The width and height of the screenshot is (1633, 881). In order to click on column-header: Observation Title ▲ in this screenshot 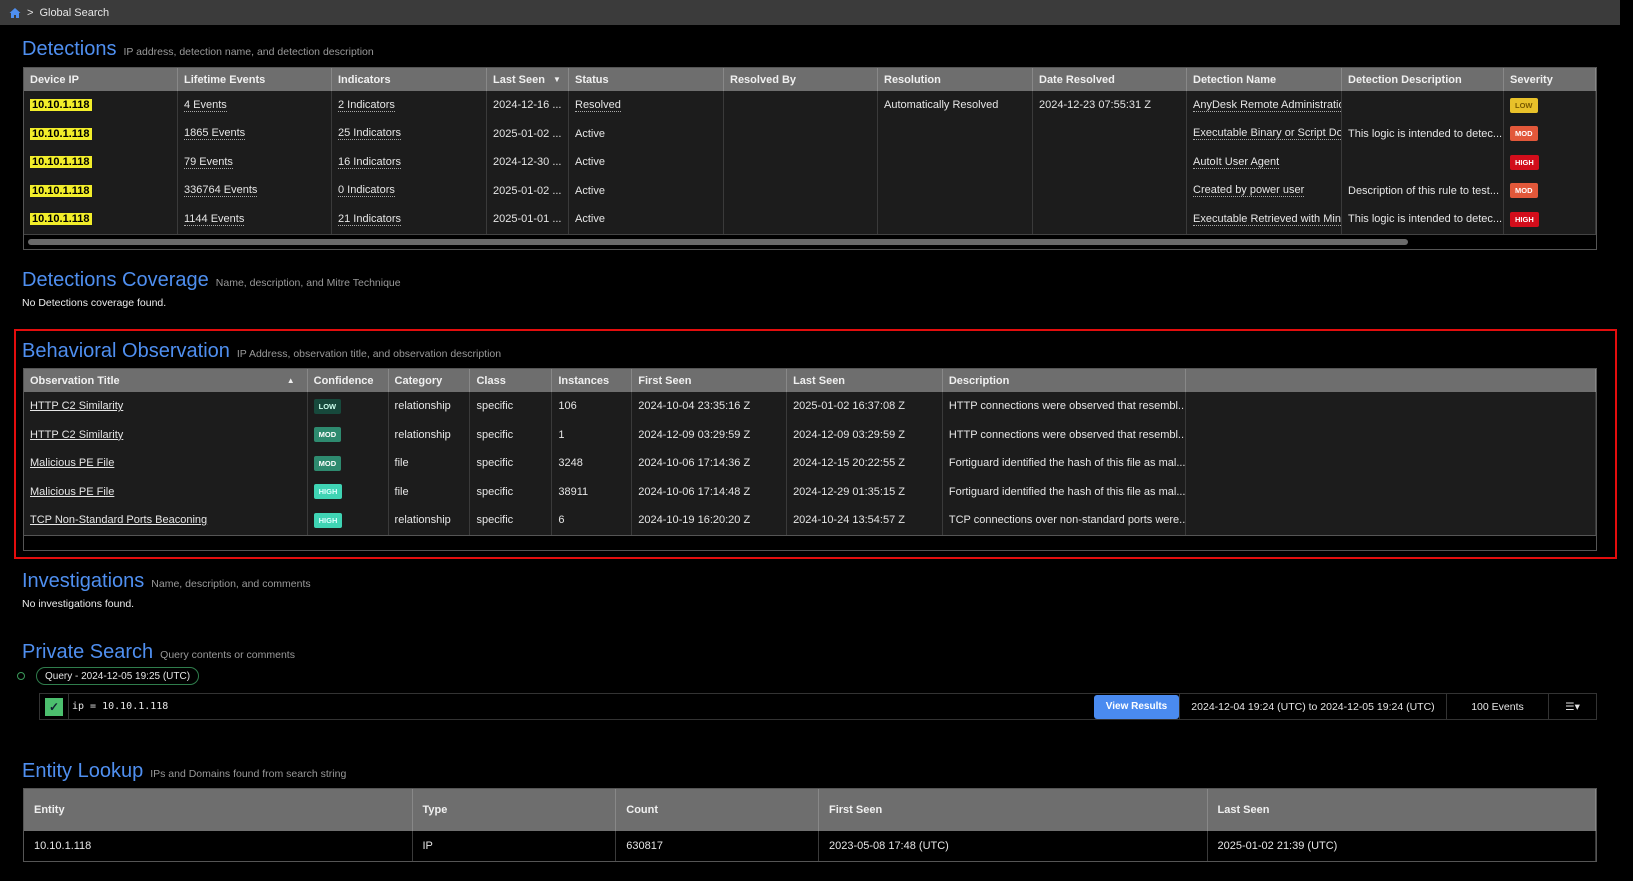, I will do `click(166, 380)`.